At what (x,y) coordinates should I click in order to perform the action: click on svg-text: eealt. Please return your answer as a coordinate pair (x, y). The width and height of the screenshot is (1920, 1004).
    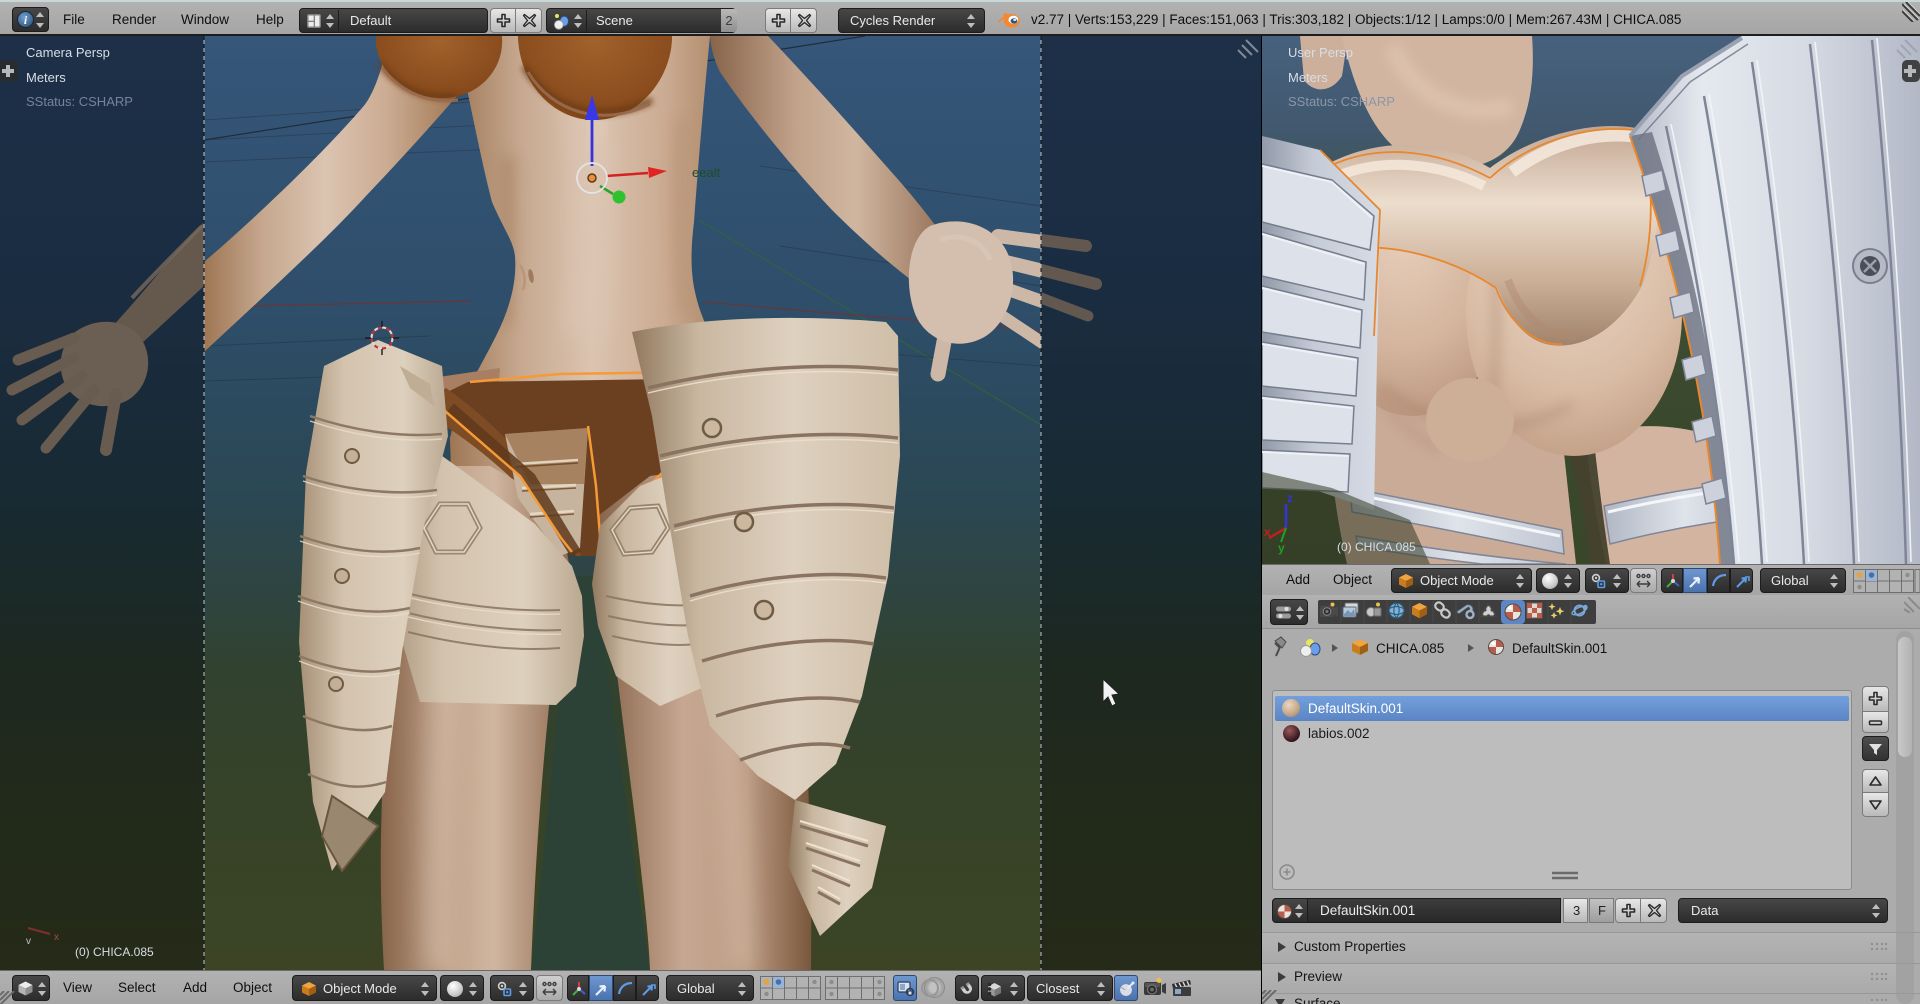
    Looking at the image, I should click on (706, 172).